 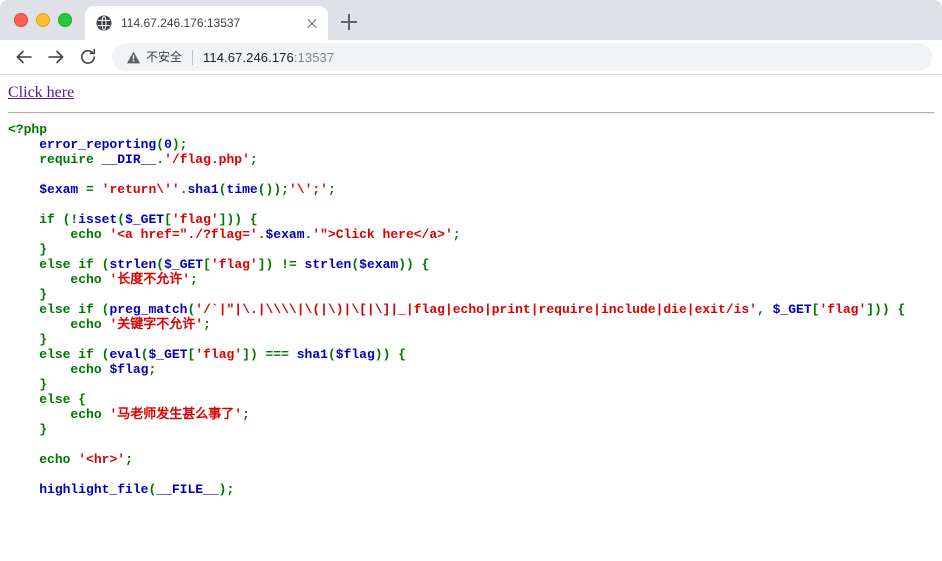 I want to click on window-minimize-button, so click(x=43, y=20).